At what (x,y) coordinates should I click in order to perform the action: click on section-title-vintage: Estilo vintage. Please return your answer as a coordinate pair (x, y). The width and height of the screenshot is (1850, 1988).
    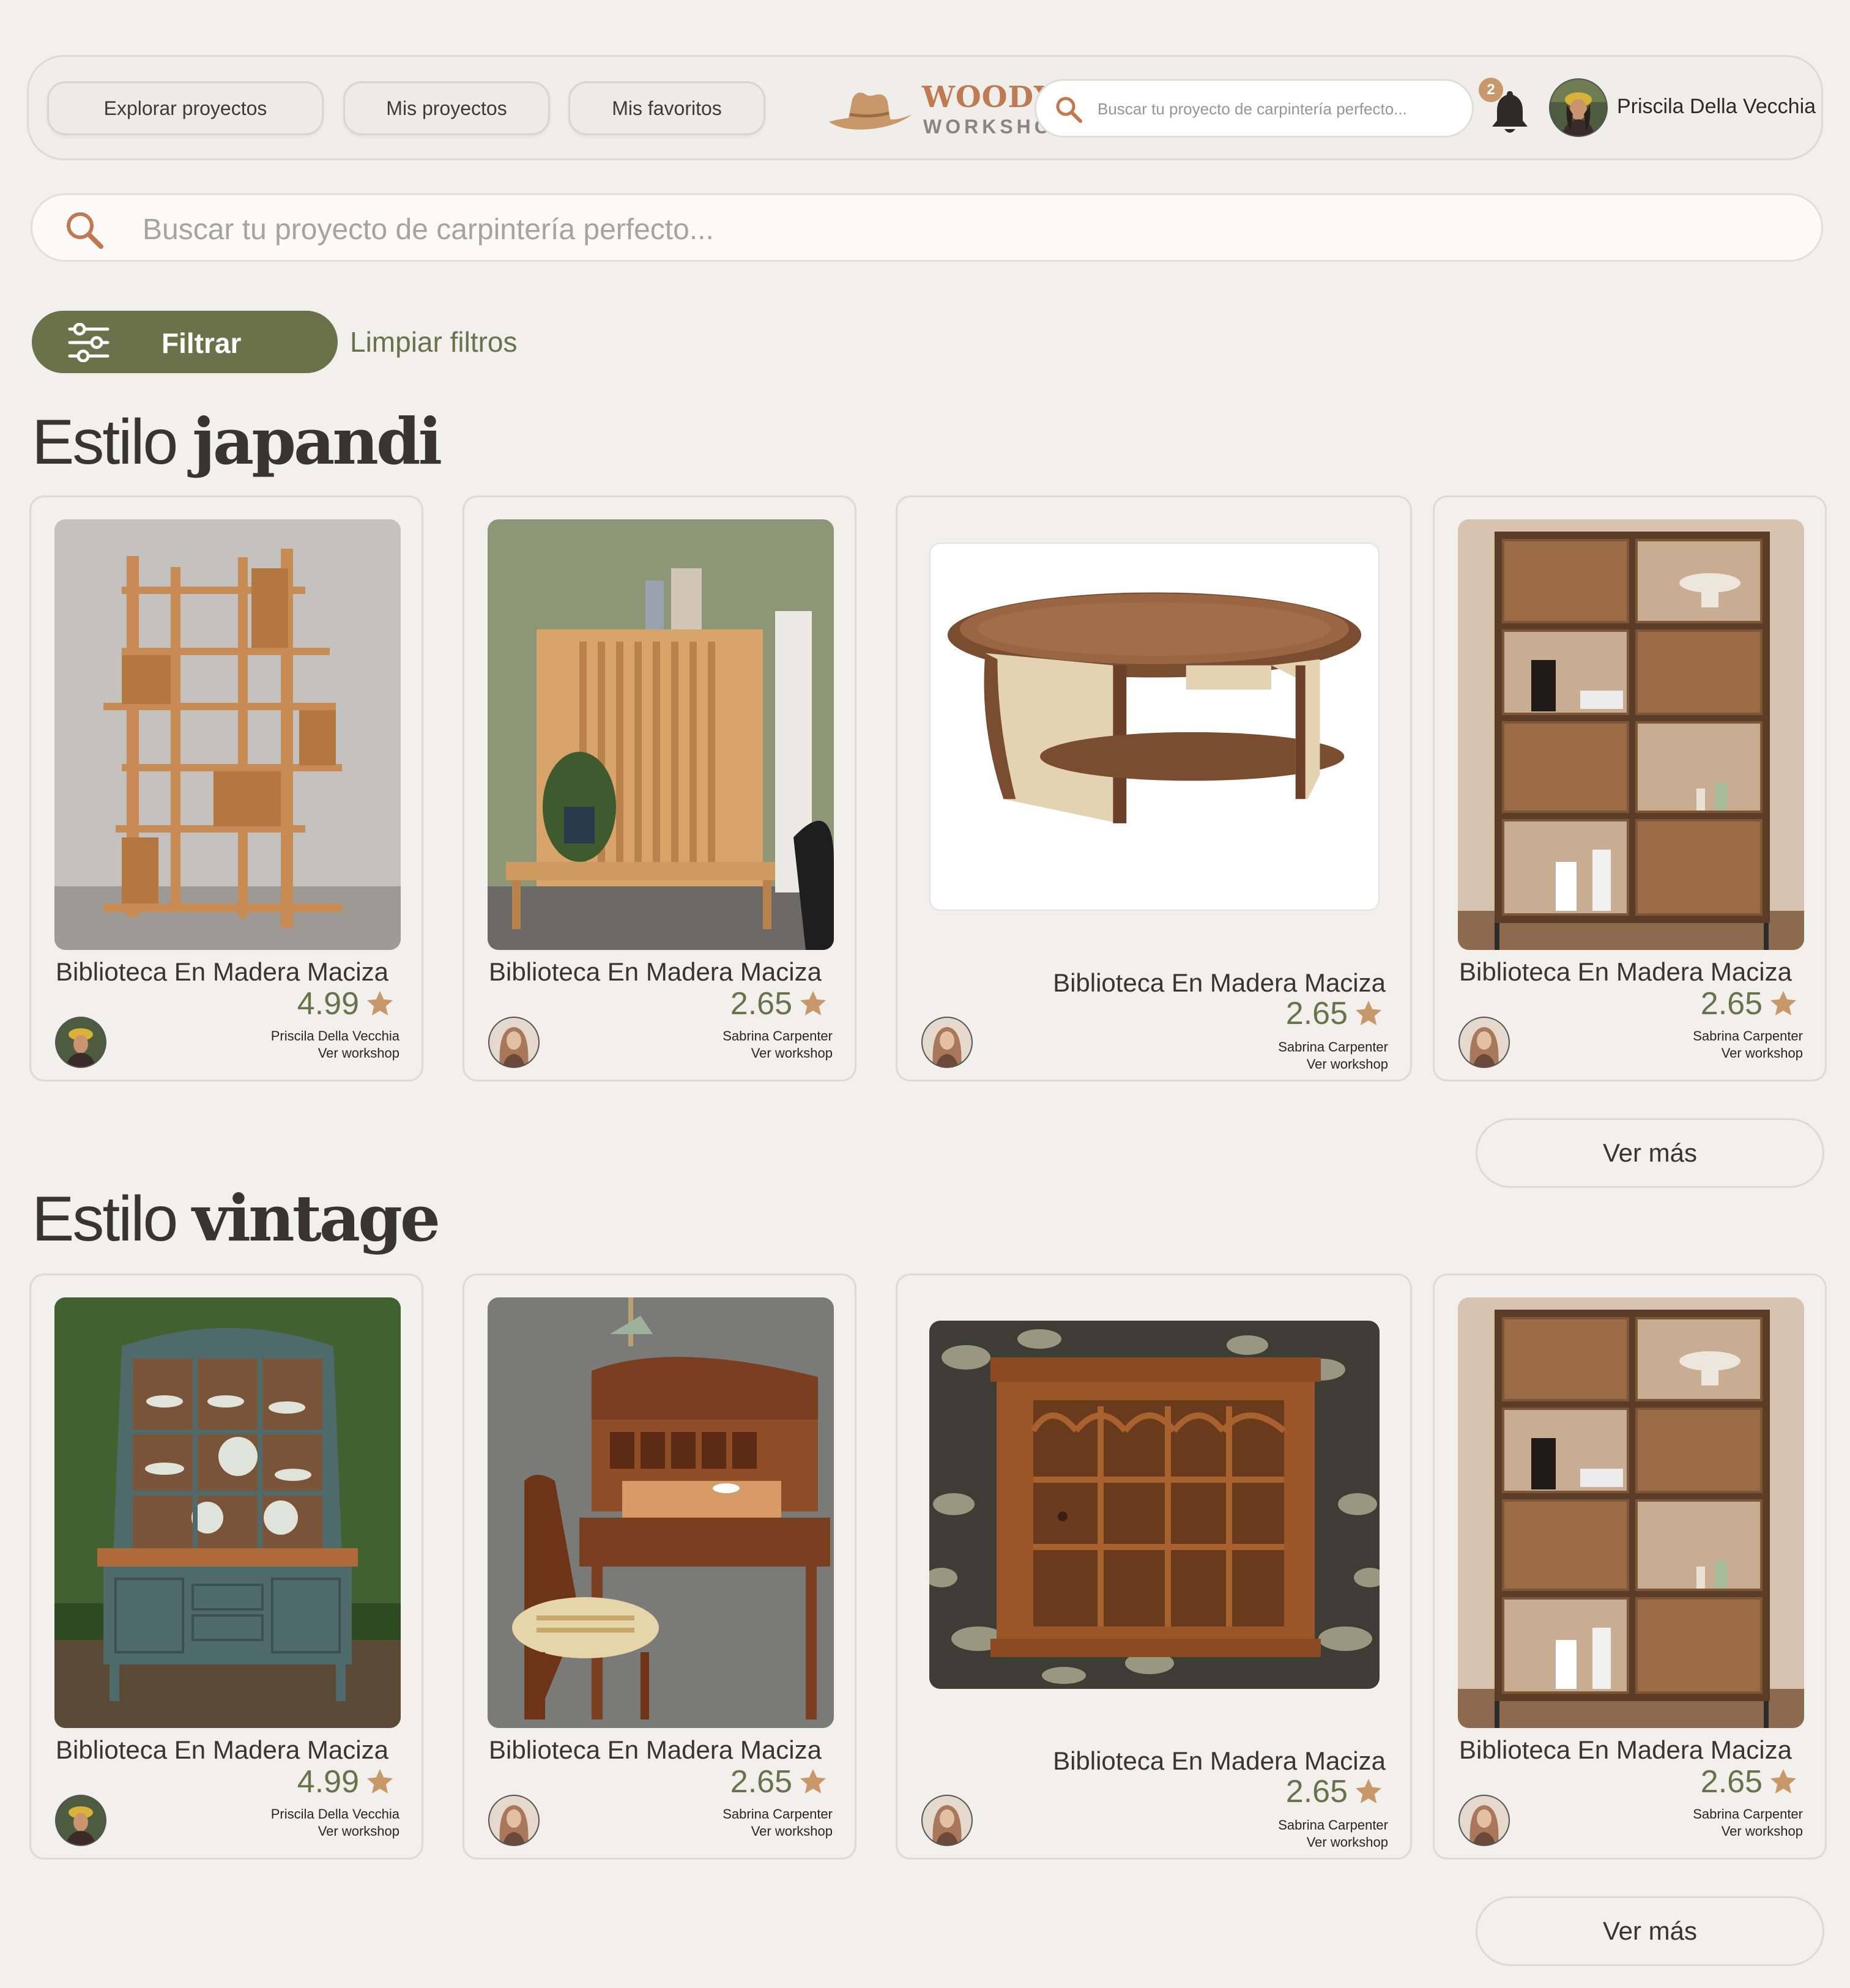
    Looking at the image, I should click on (236, 1218).